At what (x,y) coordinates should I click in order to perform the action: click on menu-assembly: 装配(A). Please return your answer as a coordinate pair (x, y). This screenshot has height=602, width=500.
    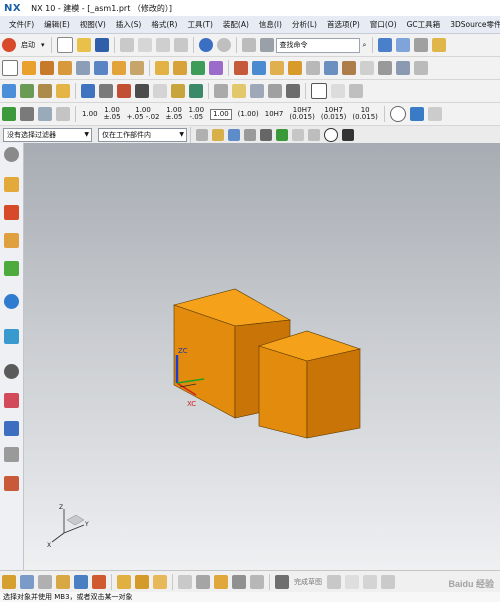
    Looking at the image, I should click on (236, 24).